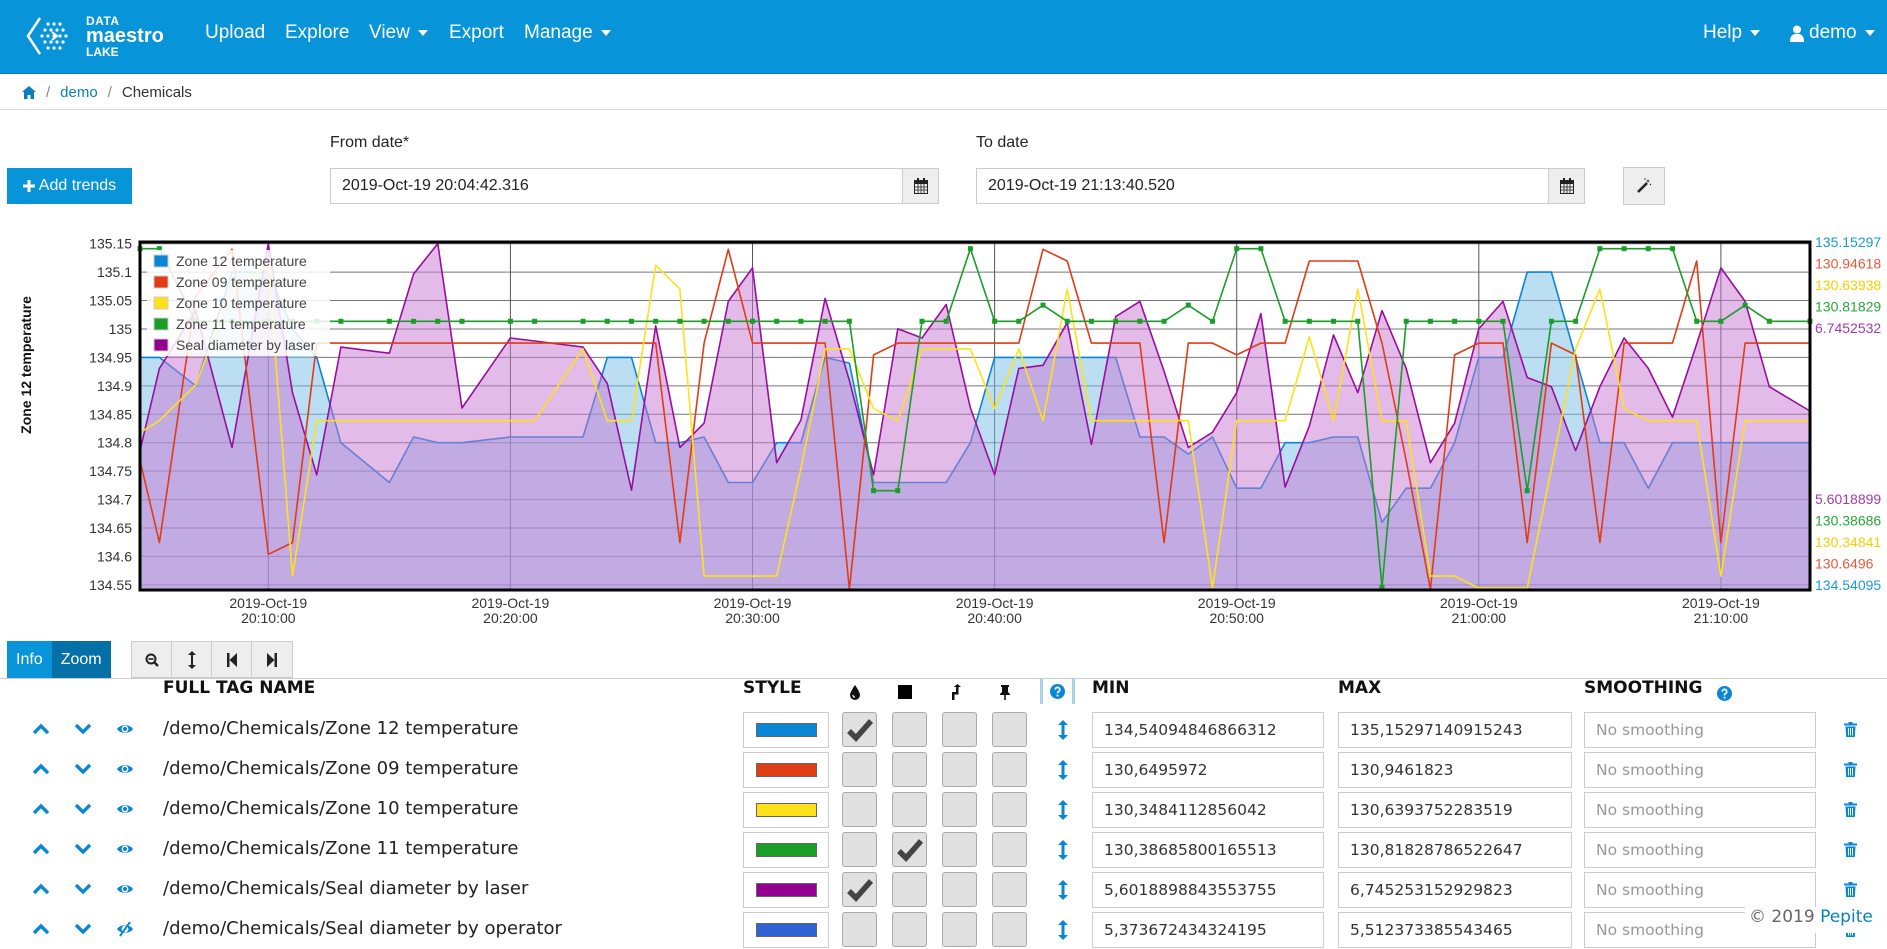 The height and width of the screenshot is (949, 1887). What do you see at coordinates (81, 659) in the screenshot?
I see `tab-zoom: Zoom` at bounding box center [81, 659].